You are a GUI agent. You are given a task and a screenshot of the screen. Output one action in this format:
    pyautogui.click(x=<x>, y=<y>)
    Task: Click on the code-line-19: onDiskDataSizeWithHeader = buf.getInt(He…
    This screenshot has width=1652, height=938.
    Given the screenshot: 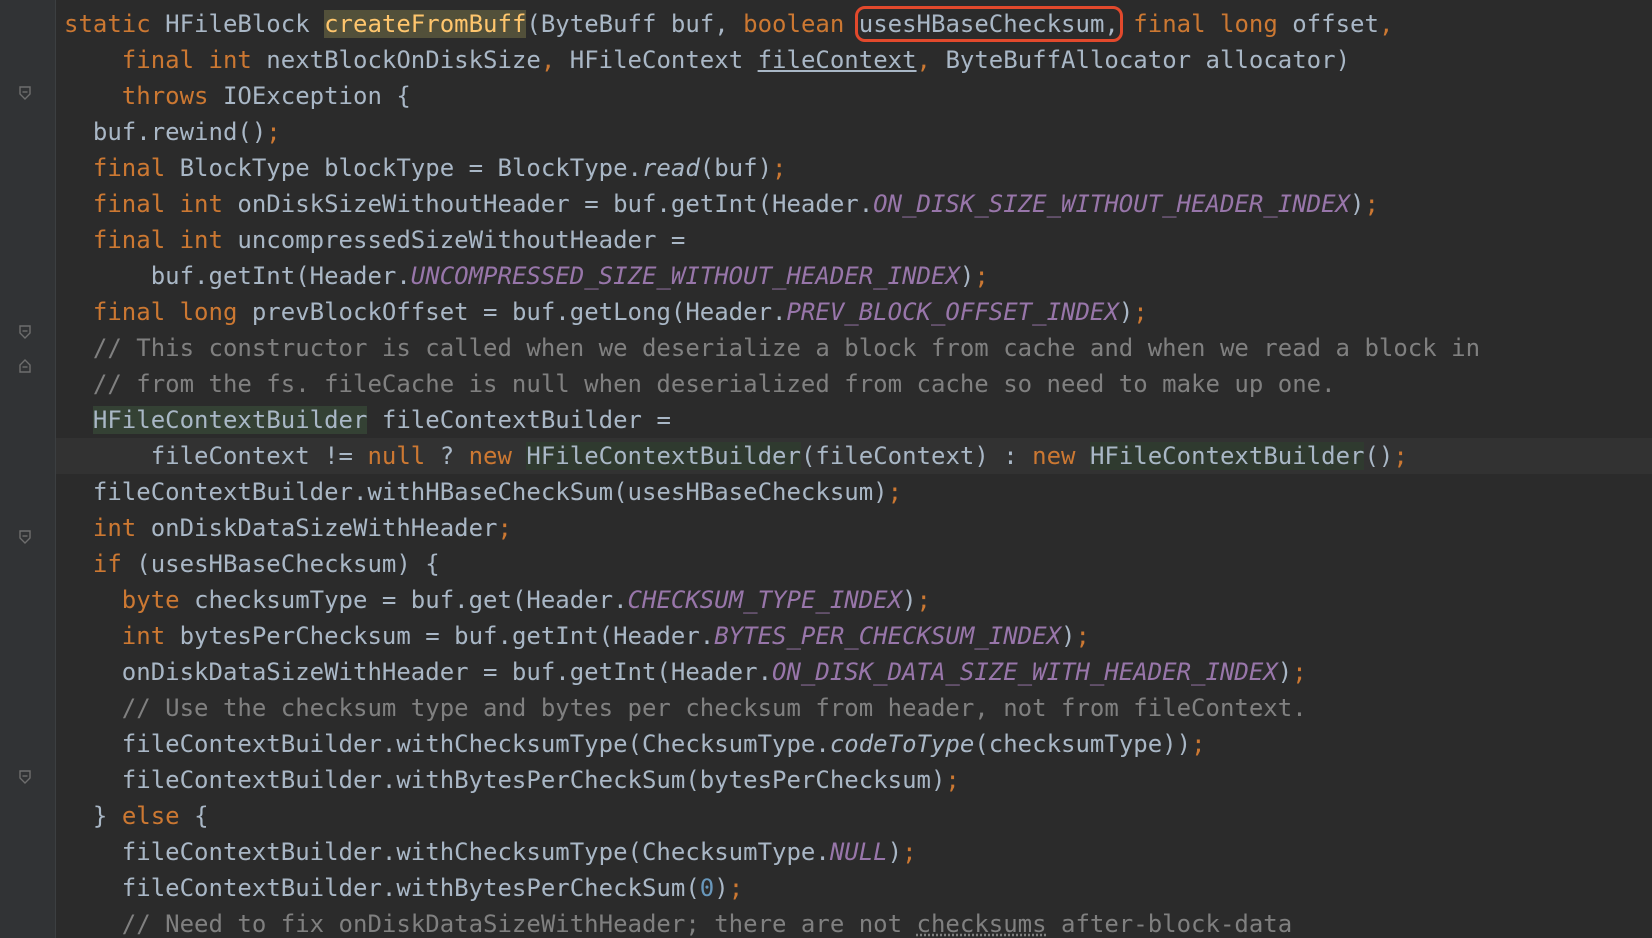 What is the action you would take?
    pyautogui.click(x=772, y=672)
    